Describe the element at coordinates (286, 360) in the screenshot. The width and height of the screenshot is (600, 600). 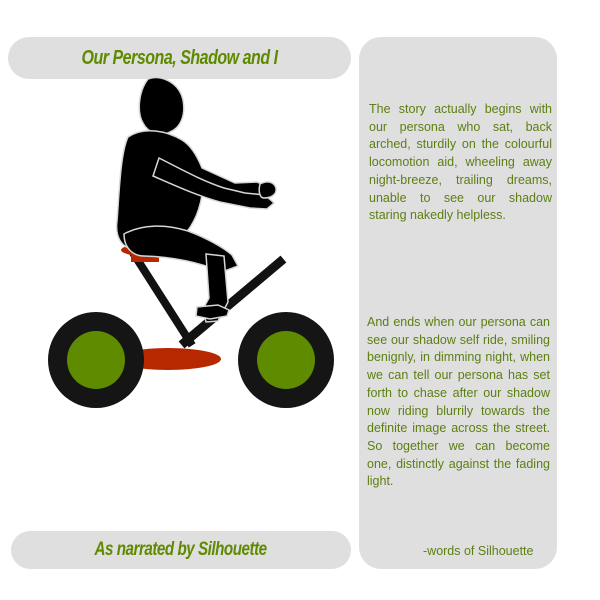
I see `front-wheel-hub` at that location.